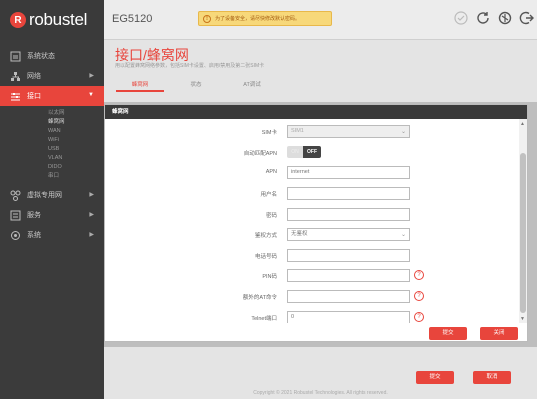 The image size is (537, 399). Describe the element at coordinates (52, 76) in the screenshot. I see `sidebar-item-network: 网络 ▶` at that location.